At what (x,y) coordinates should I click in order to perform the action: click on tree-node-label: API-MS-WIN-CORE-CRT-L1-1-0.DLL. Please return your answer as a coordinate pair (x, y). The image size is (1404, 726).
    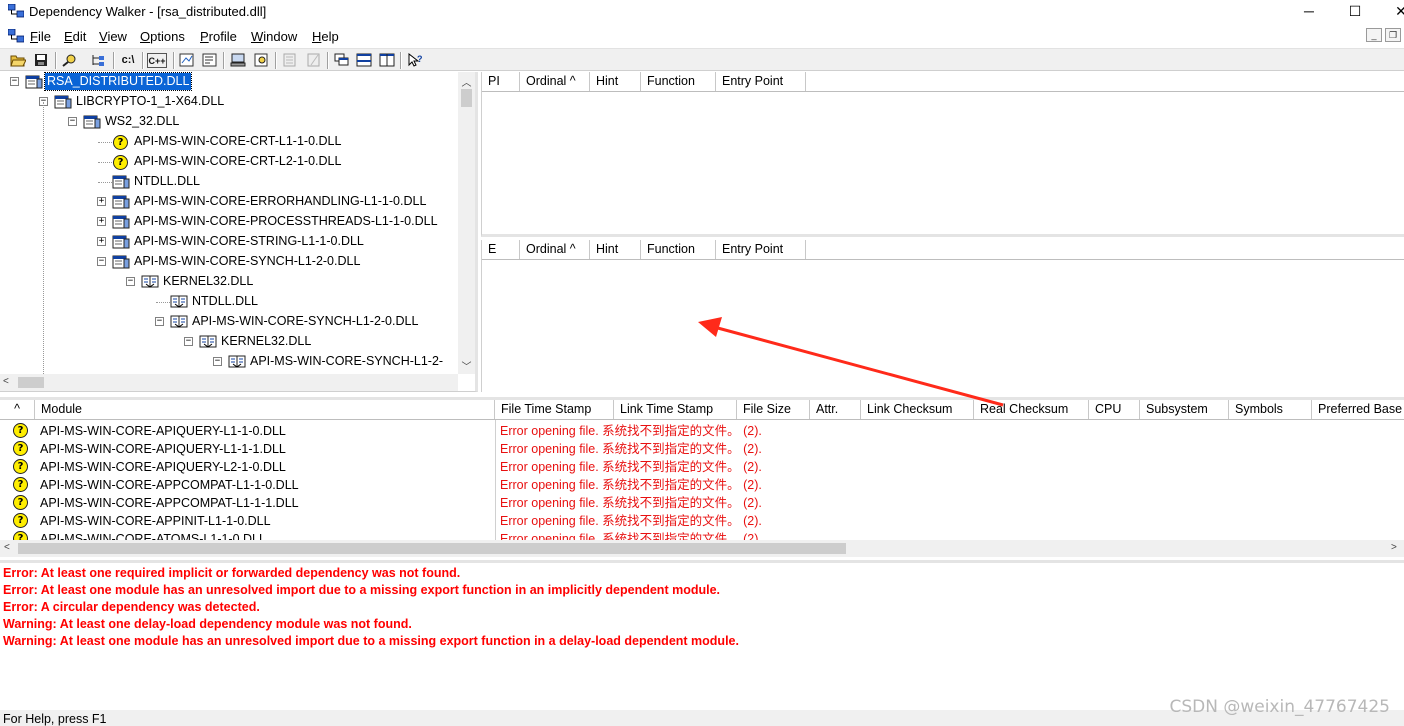
    Looking at the image, I should click on (237, 141).